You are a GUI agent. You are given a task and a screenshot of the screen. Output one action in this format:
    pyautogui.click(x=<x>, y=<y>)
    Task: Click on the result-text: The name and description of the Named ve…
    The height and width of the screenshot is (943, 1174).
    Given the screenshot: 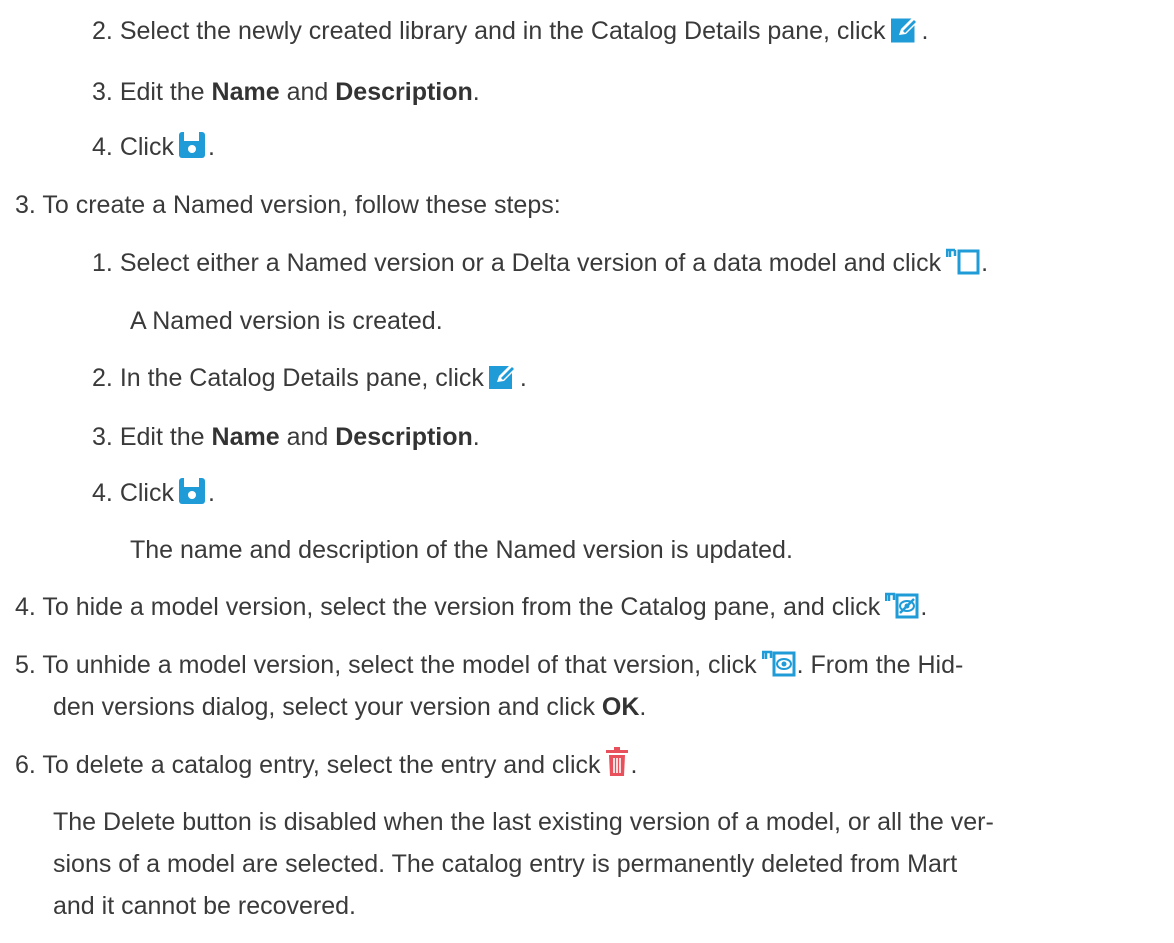 What is the action you would take?
    pyautogui.click(x=461, y=550)
    